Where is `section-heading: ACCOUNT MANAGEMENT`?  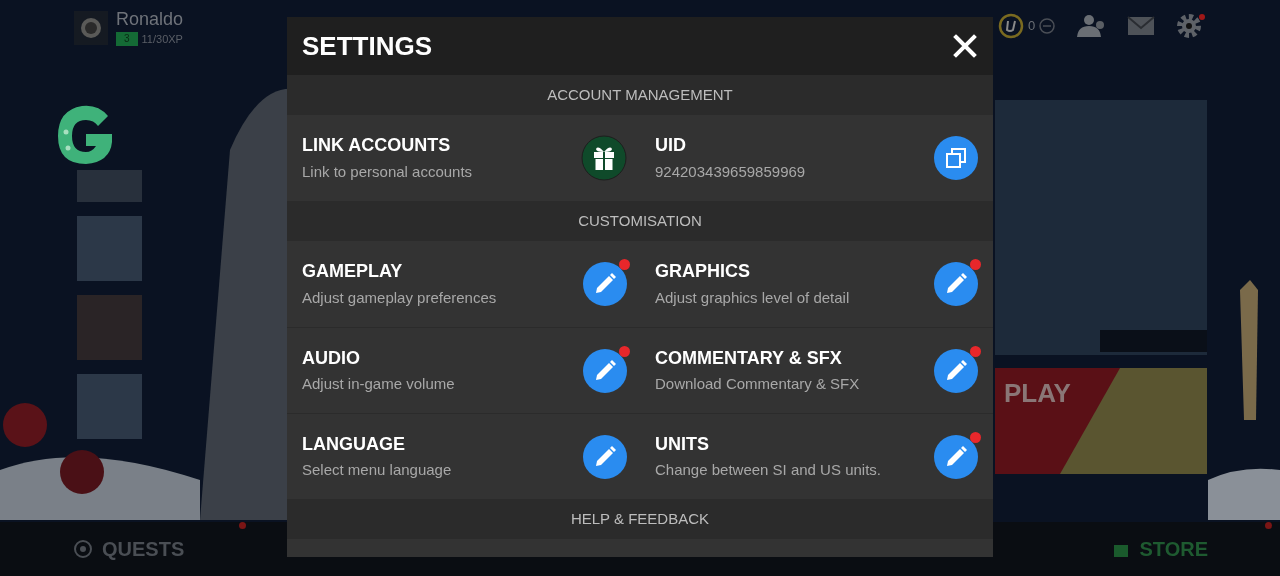 section-heading: ACCOUNT MANAGEMENT is located at coordinates (640, 94).